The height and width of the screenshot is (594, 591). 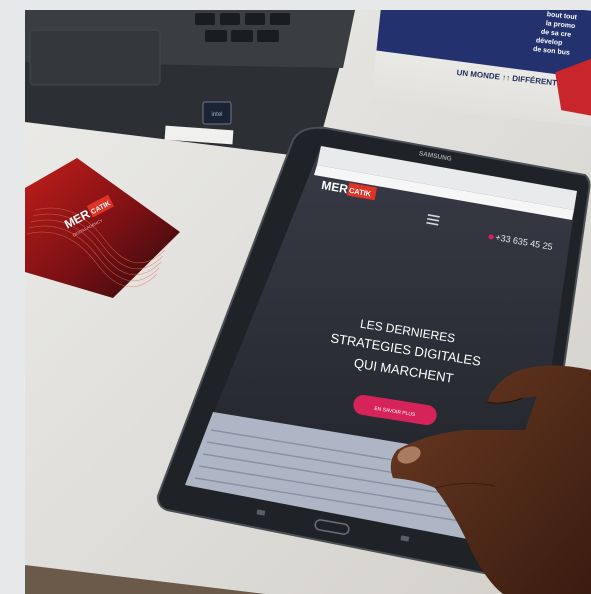 I want to click on intel-badge: intel, so click(x=216, y=115).